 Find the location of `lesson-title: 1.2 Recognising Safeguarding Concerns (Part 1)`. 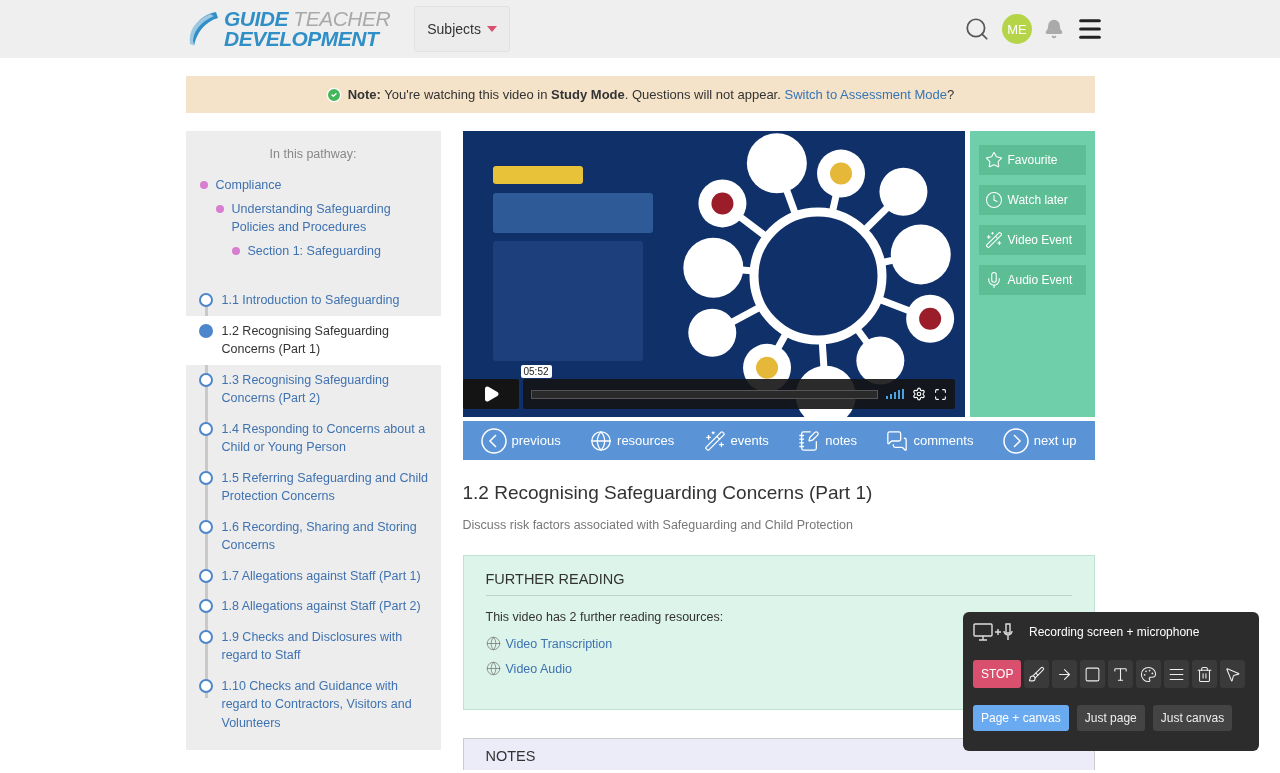

lesson-title: 1.2 Recognising Safeguarding Concerns (Part 1) is located at coordinates (668, 493).